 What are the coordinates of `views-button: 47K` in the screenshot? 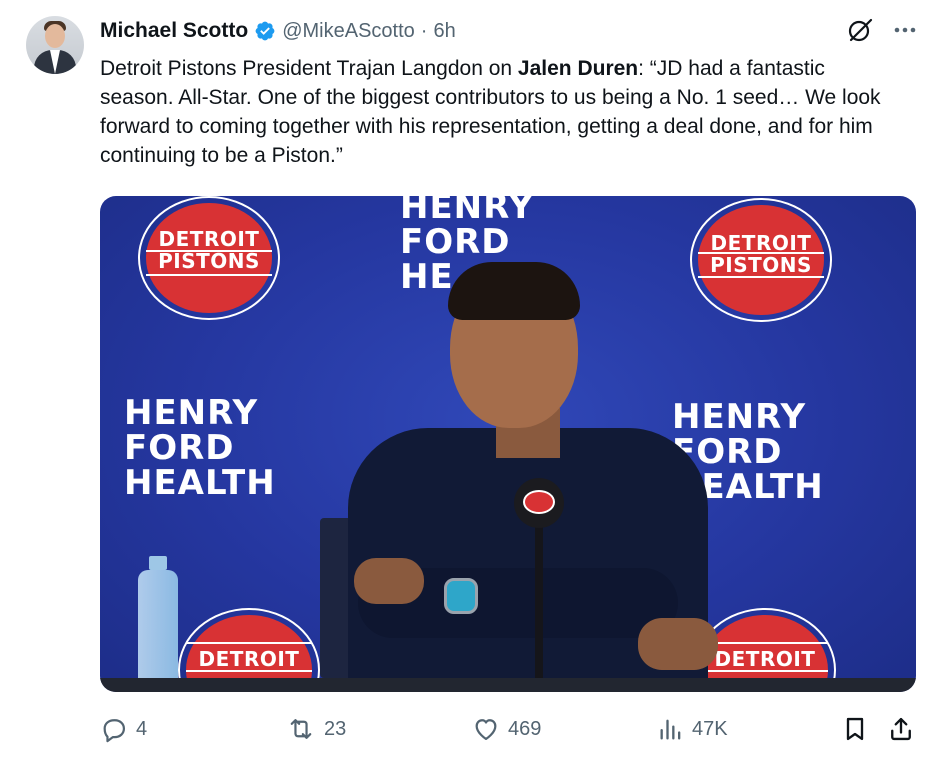 It's located at (693, 729).